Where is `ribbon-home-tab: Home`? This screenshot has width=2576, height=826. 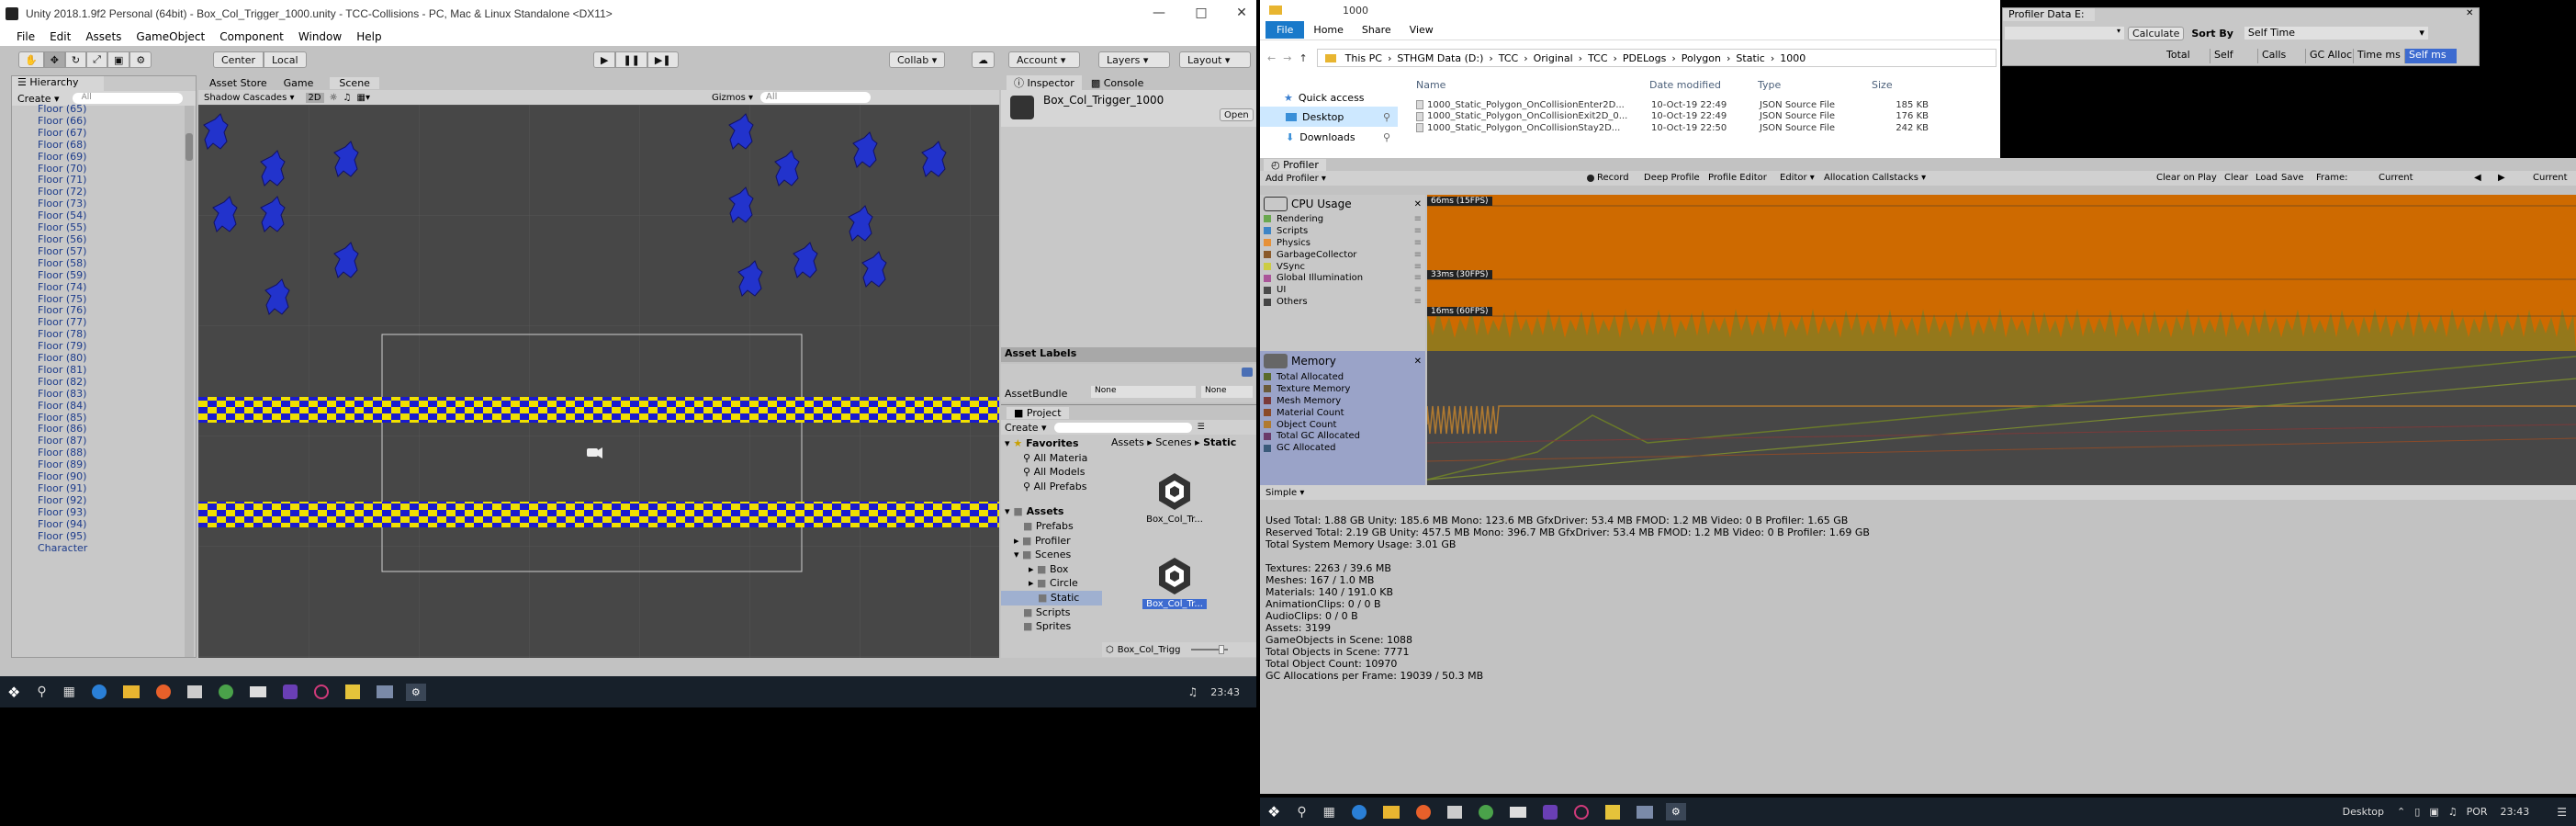
ribbon-home-tab: Home is located at coordinates (1328, 30).